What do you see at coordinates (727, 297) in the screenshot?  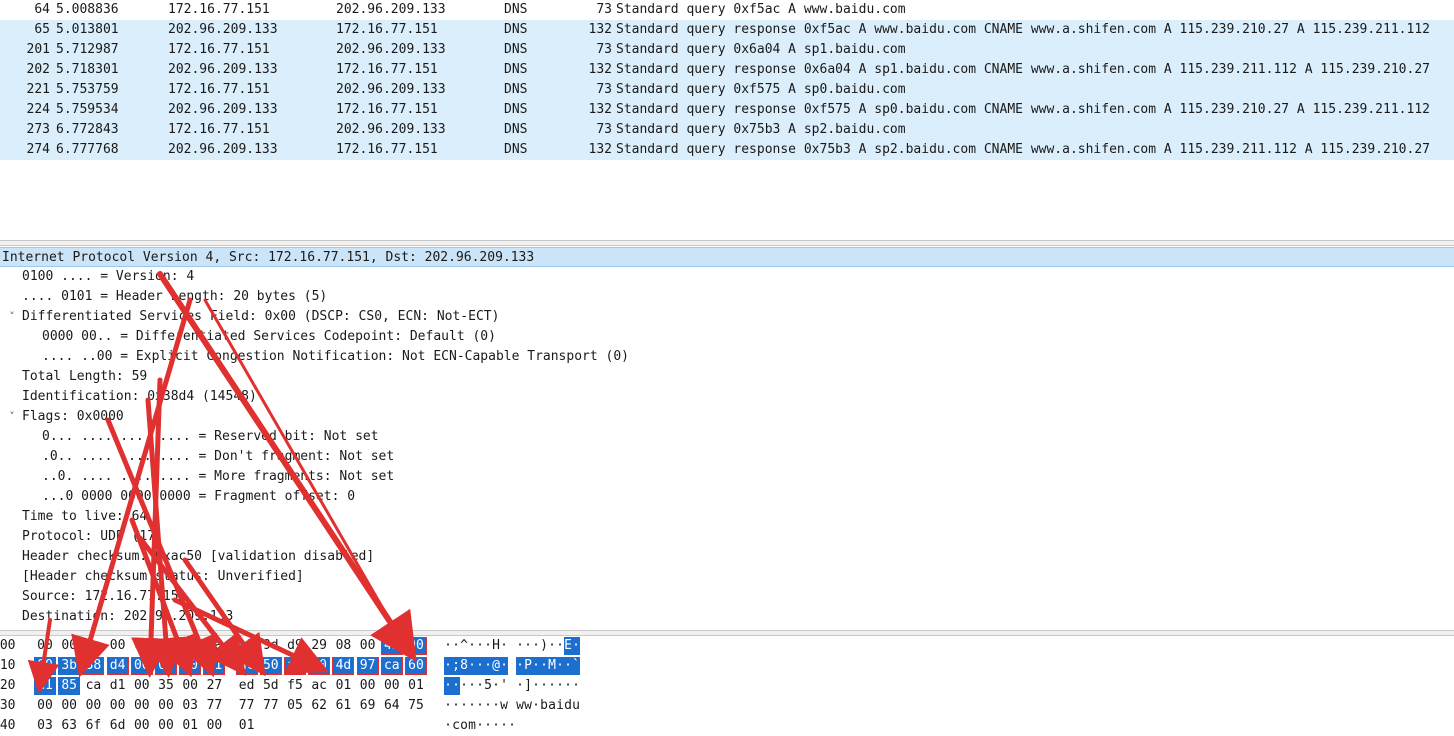 I see `detail-row: .... 0101 = Header Length: 20 bytes (5)` at bounding box center [727, 297].